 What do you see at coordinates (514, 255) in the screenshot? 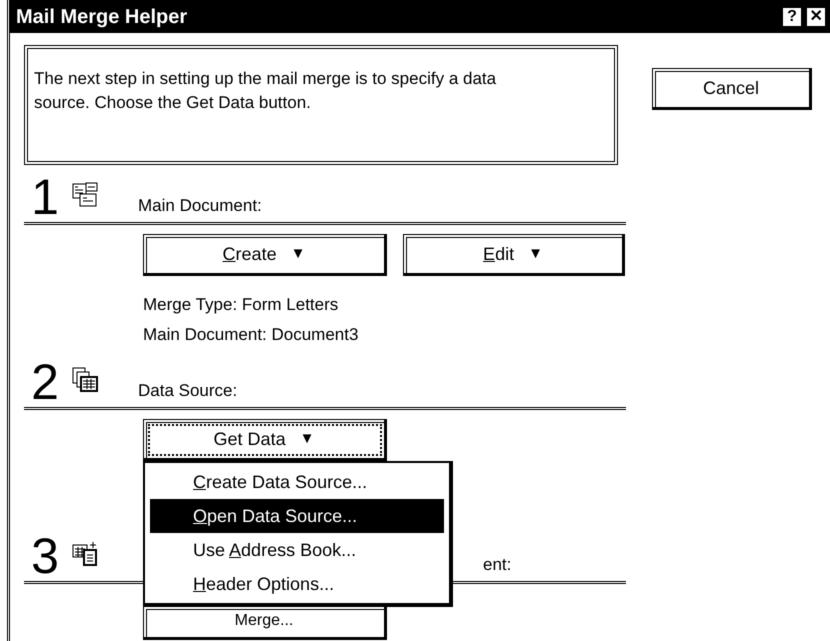
I see `dropdown-button: Edit ▼` at bounding box center [514, 255].